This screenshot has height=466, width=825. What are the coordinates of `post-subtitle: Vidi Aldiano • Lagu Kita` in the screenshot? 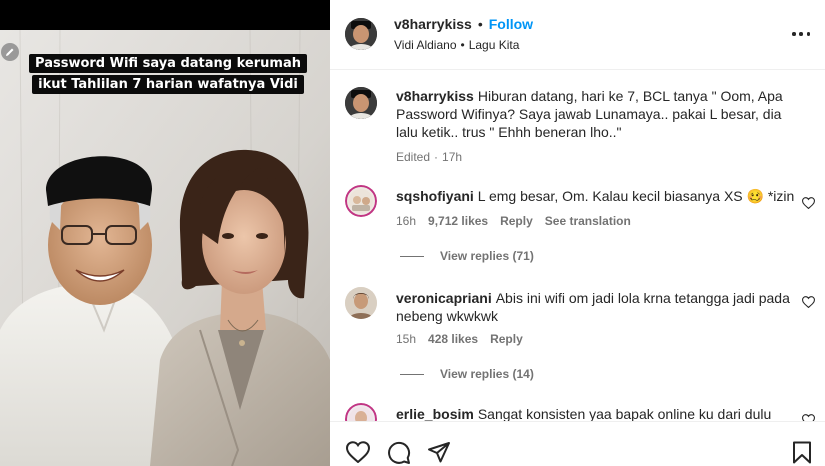 It's located at (456, 45).